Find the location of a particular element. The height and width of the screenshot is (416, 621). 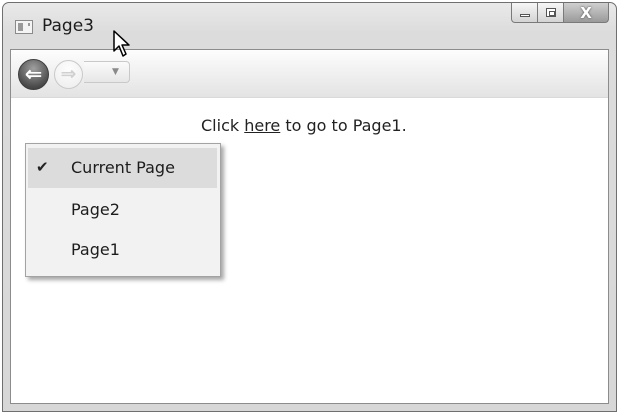

window-title: Page3 is located at coordinates (68, 26).